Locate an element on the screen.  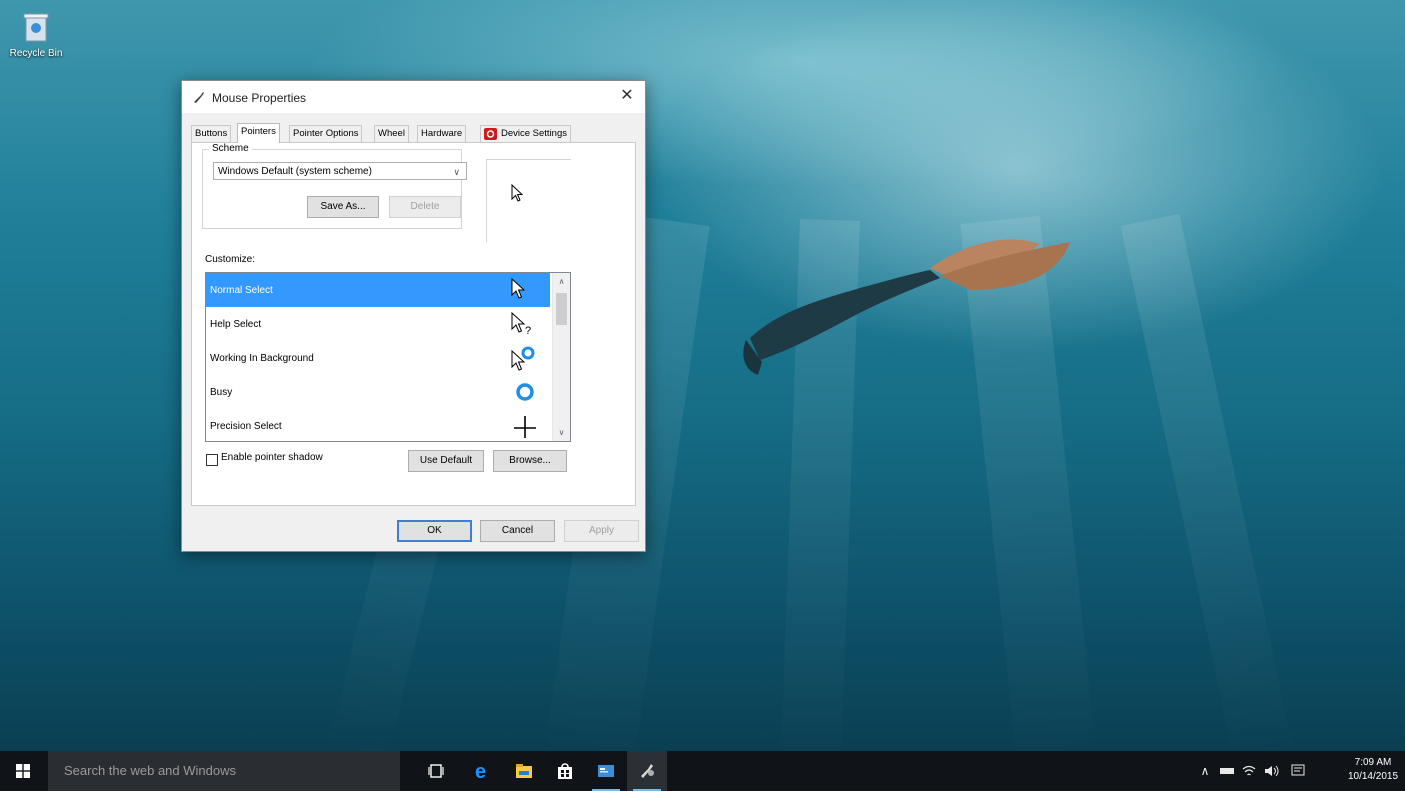
list-item: Precision Select is located at coordinates (378, 425).